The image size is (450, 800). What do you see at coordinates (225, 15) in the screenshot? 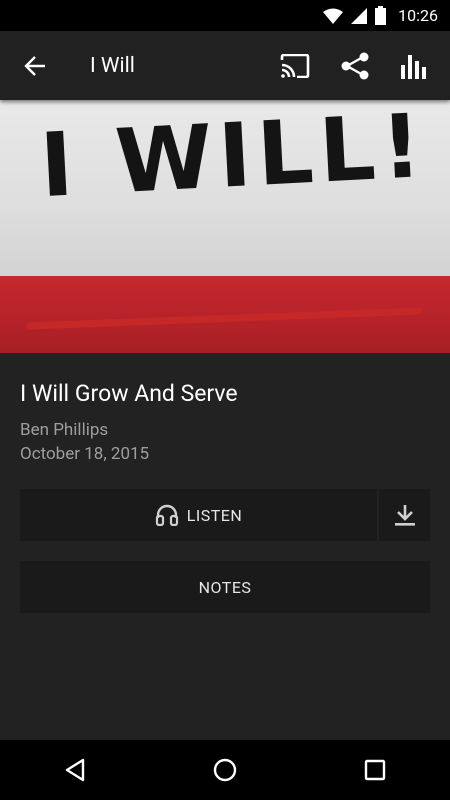
I see `status-bar: 10:26` at bounding box center [225, 15].